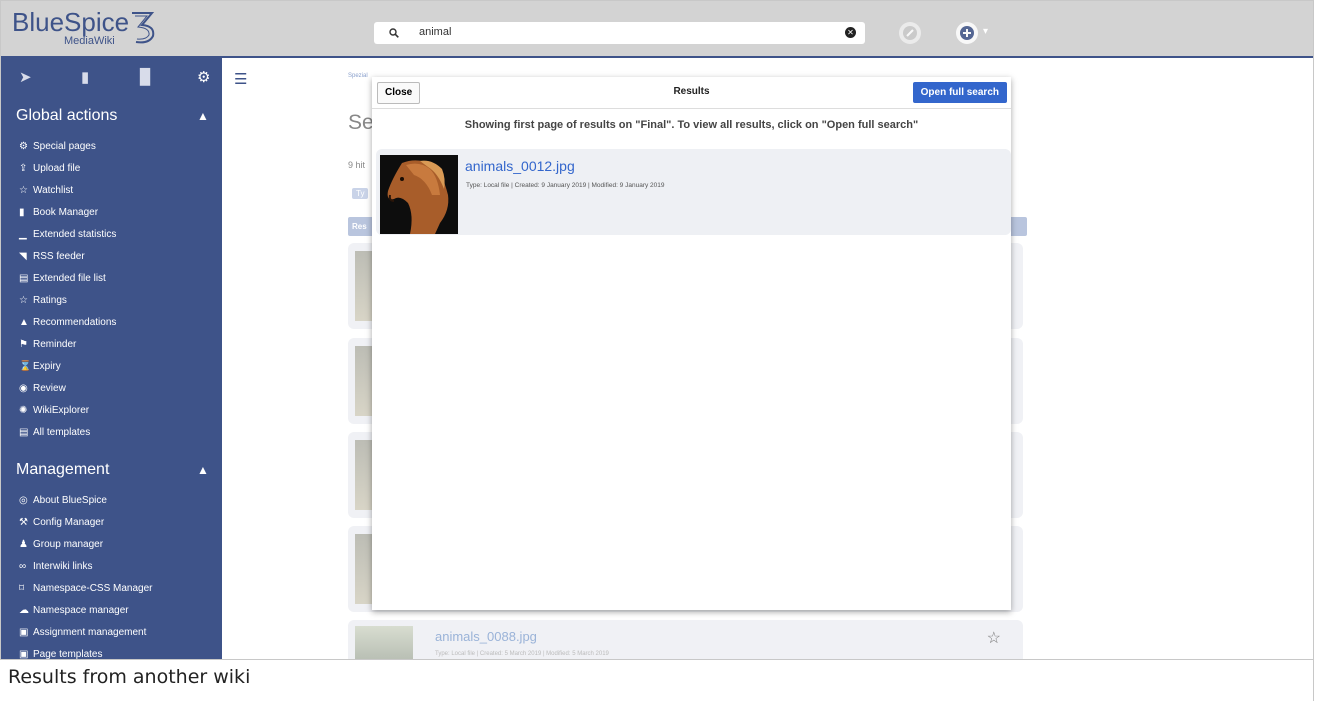 The width and height of the screenshot is (1319, 701). Describe the element at coordinates (23, 234) in the screenshot. I see `chart-icon: ▁` at that location.